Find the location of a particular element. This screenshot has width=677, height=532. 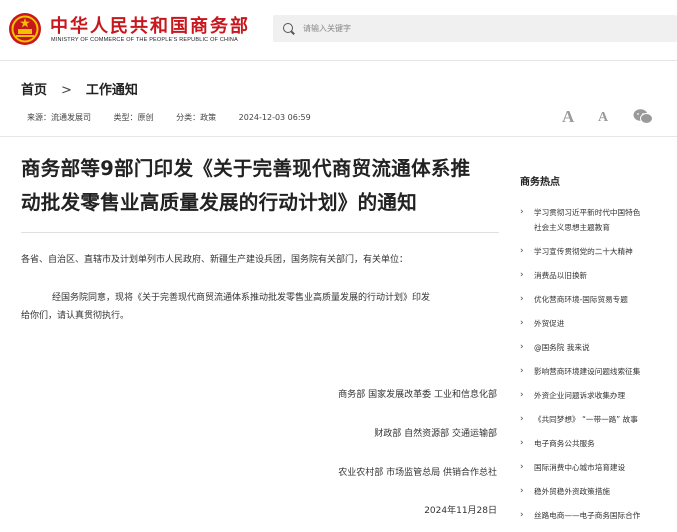

sidebar-item: ›《共同梦想》 “一带一路” 故事 is located at coordinates (598, 419).